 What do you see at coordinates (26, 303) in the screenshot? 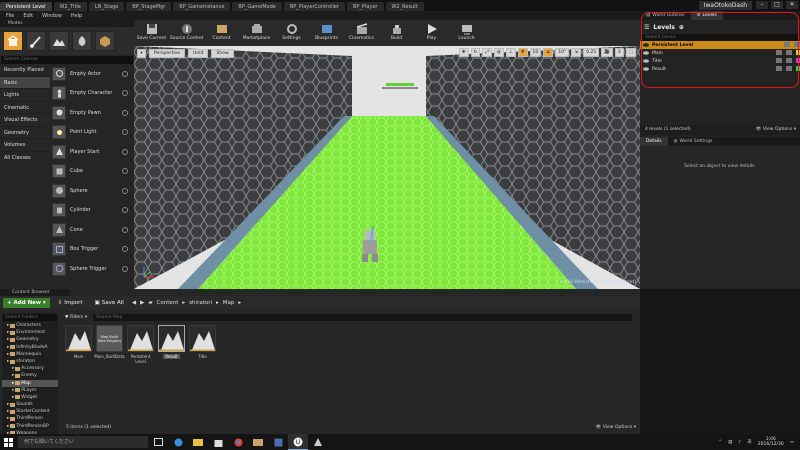
I see `add-new-button: + Add New ▾` at bounding box center [26, 303].